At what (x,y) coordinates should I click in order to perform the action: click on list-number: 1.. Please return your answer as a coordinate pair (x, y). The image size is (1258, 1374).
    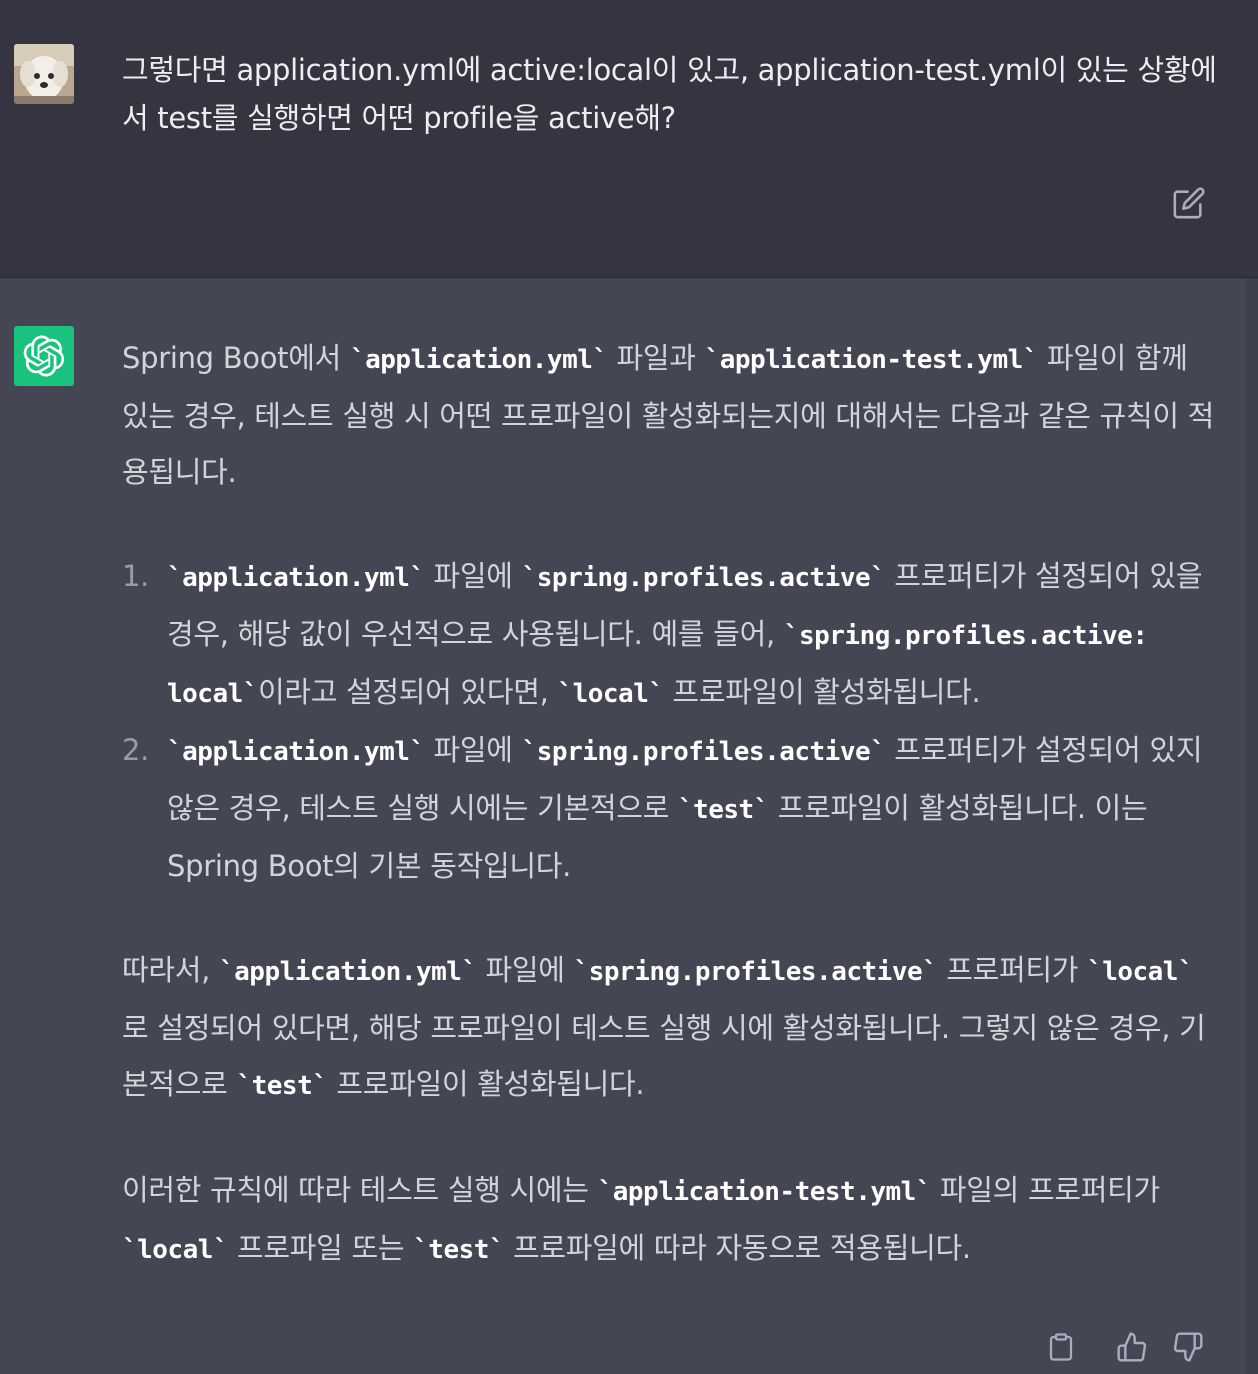
    Looking at the image, I should click on (136, 576).